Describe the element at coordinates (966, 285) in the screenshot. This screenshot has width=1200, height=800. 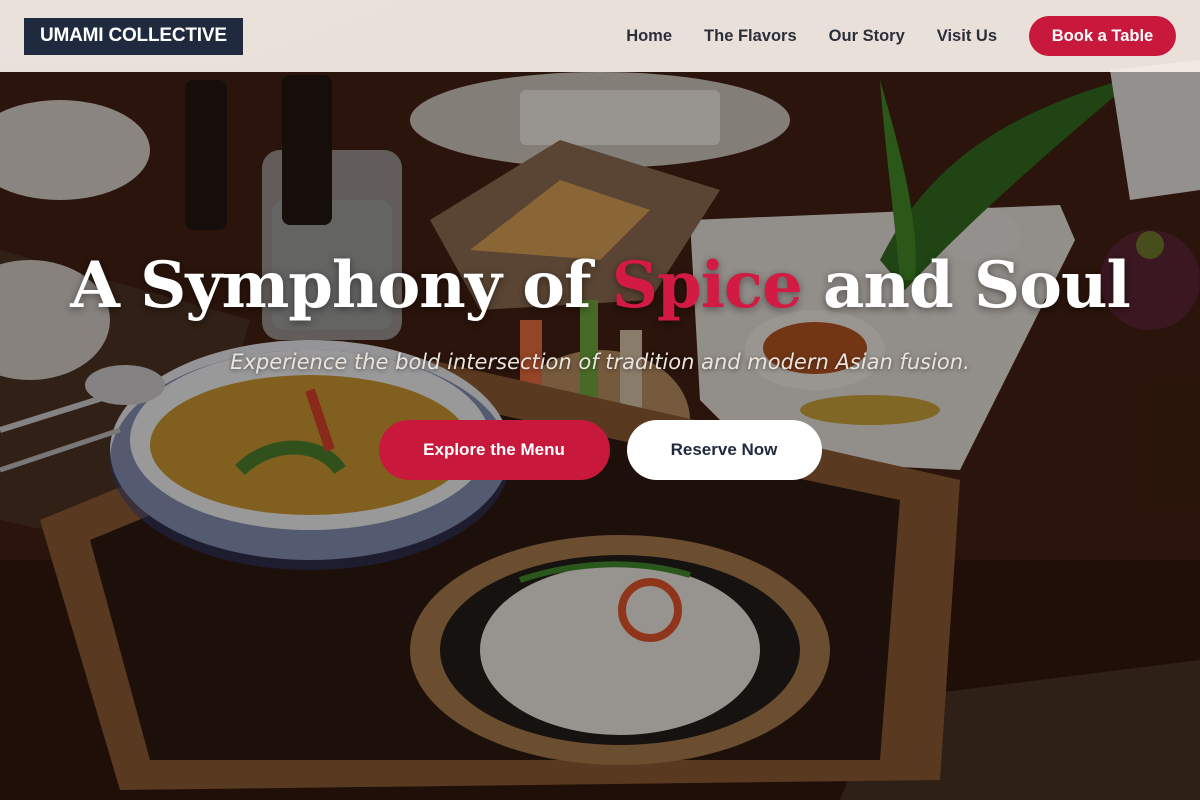
I see `headline-end: and Soul` at that location.